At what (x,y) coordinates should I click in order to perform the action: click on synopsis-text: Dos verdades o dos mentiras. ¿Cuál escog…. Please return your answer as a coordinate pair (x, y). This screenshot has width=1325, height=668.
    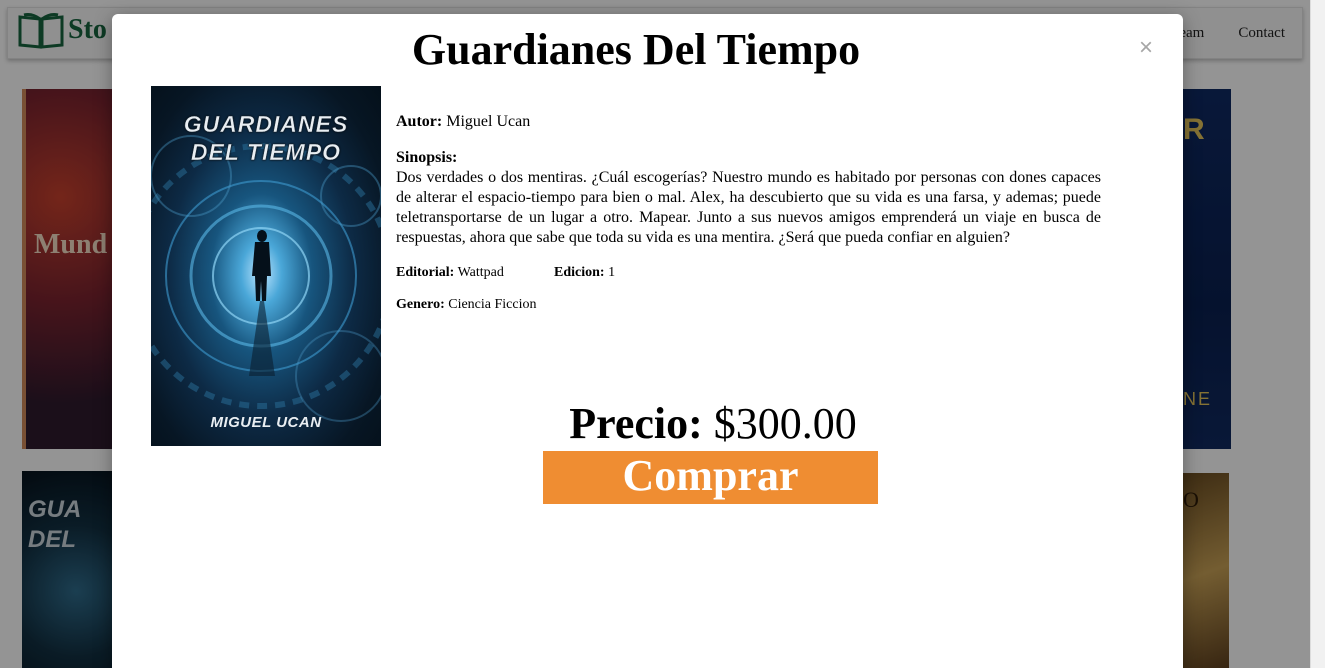
    Looking at the image, I should click on (748, 207).